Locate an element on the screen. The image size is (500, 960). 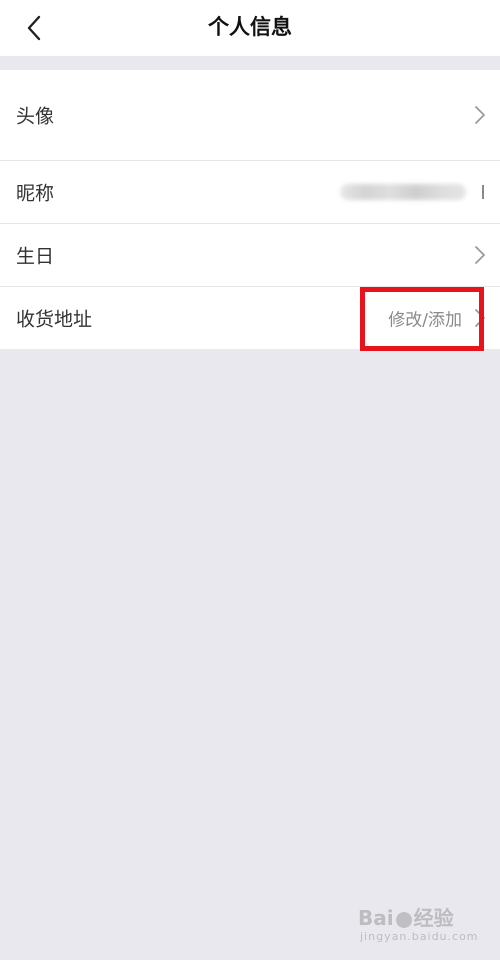
paw-icon is located at coordinates (403, 919).